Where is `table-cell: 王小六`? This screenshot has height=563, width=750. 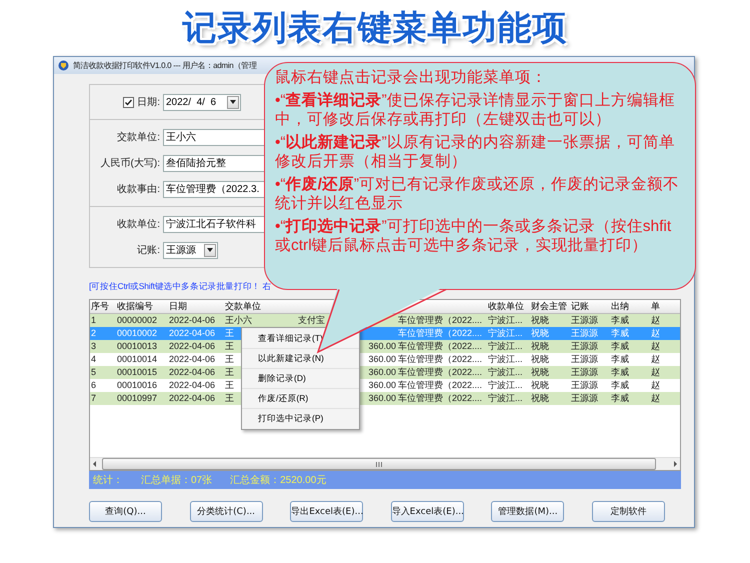 table-cell: 王小六 is located at coordinates (238, 320).